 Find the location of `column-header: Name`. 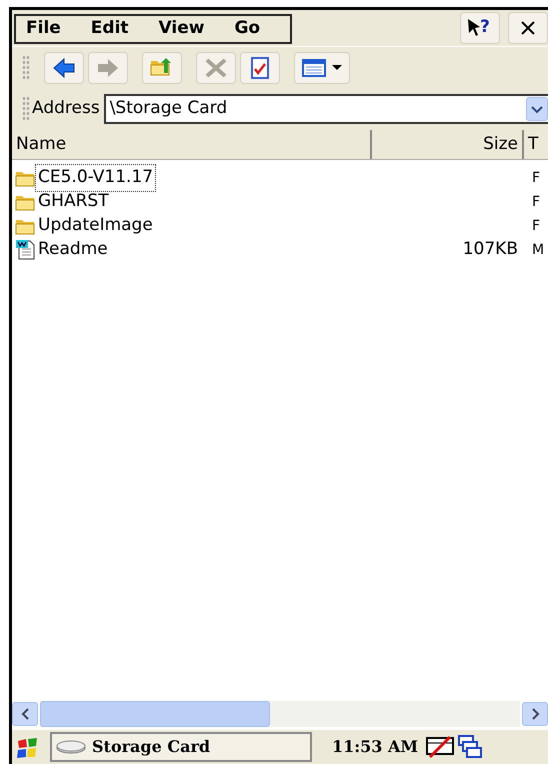

column-header: Name is located at coordinates (192, 144).